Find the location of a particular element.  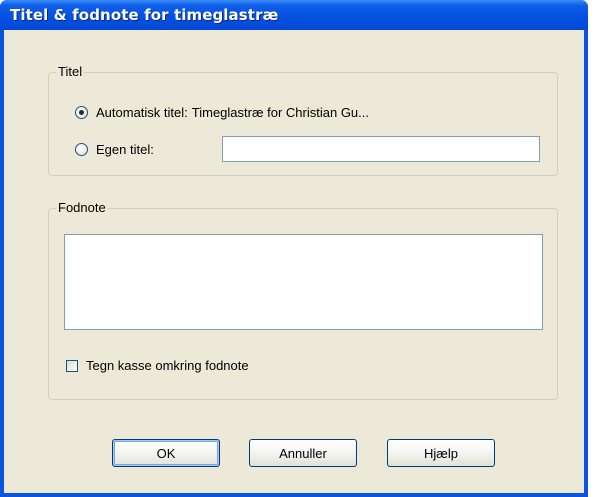

help-button: Hjælp is located at coordinates (441, 453).